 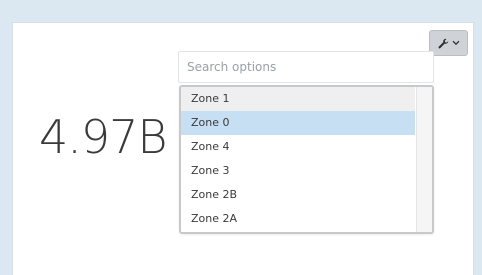 What do you see at coordinates (298, 195) in the screenshot?
I see `option-zone-2b: Zone 2B` at bounding box center [298, 195].